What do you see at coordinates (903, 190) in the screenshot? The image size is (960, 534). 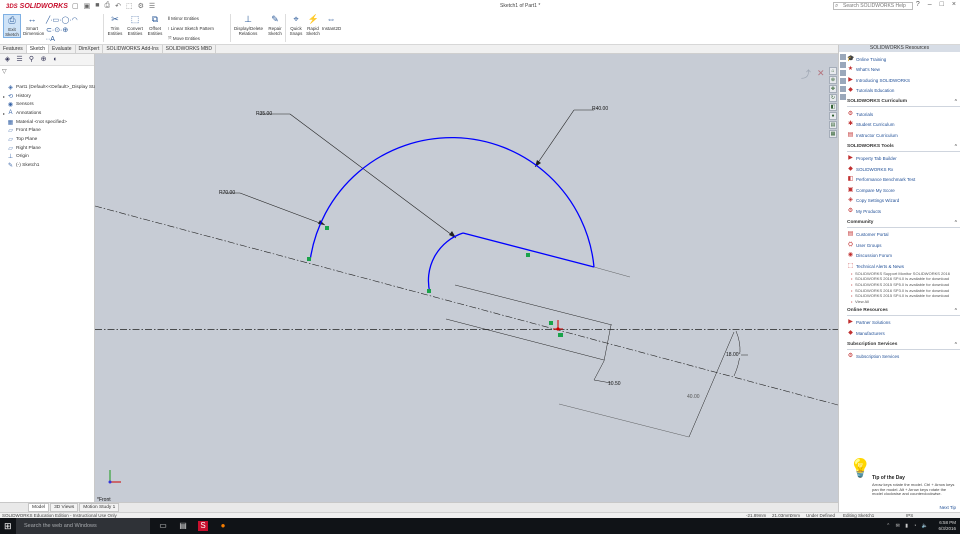 I see `resource-link: ▣ Compare My Score` at bounding box center [903, 190].